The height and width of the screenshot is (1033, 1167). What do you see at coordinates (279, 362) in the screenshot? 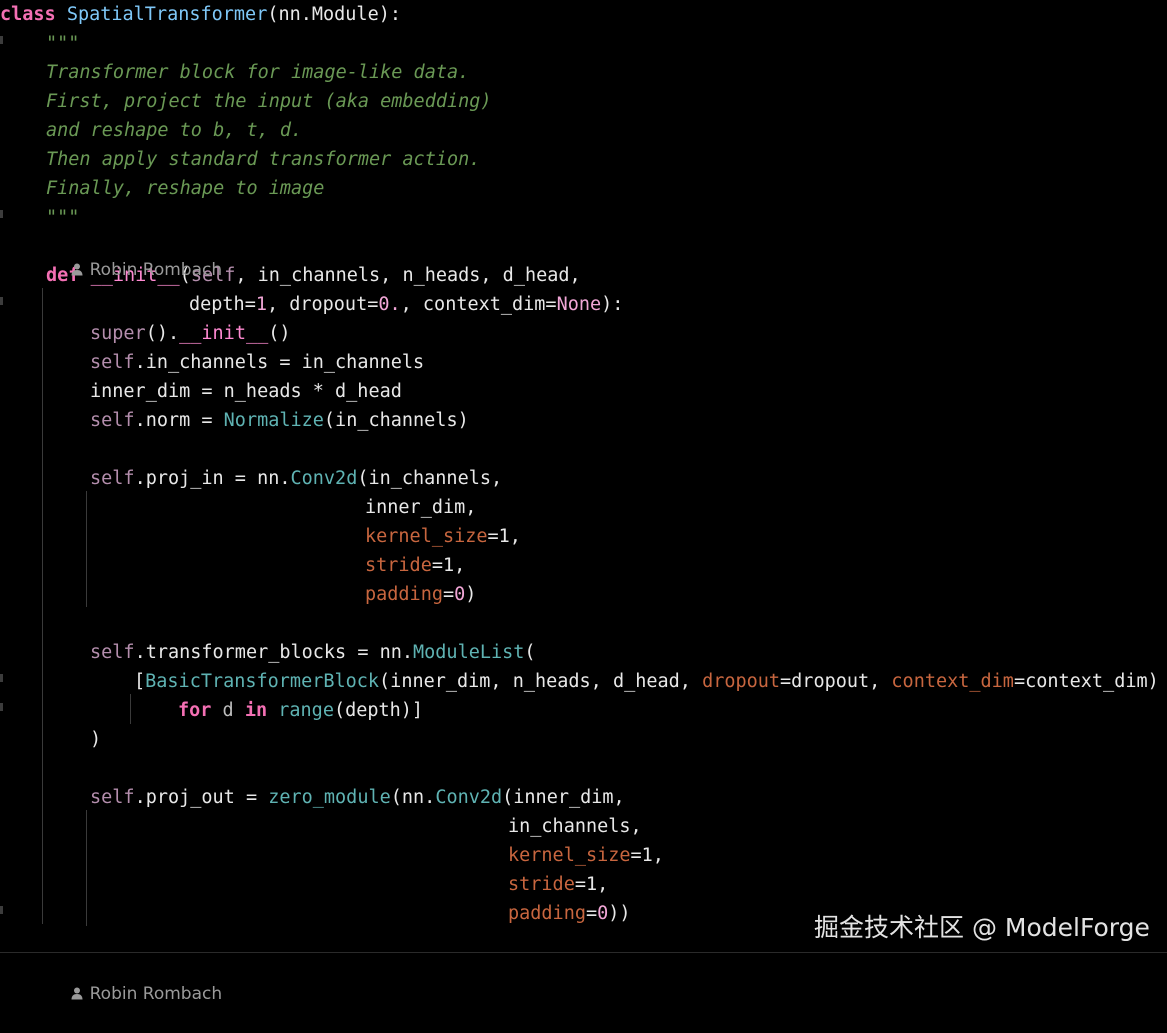
I see `code-token: .in_channels = in_channels` at bounding box center [279, 362].